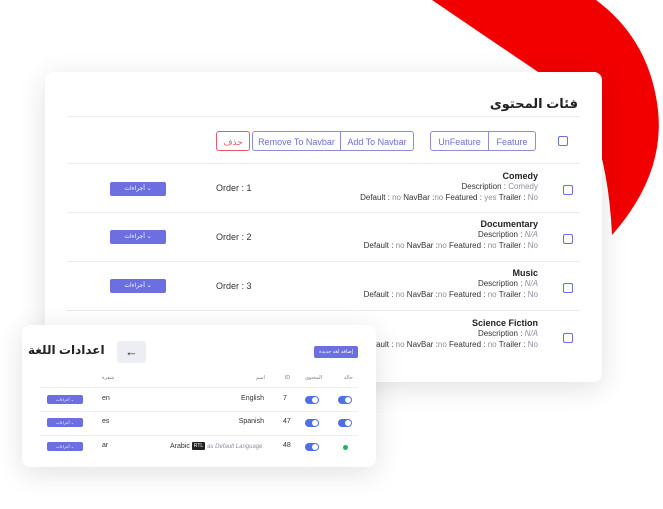  I want to click on language-name: Spanish, so click(251, 421).